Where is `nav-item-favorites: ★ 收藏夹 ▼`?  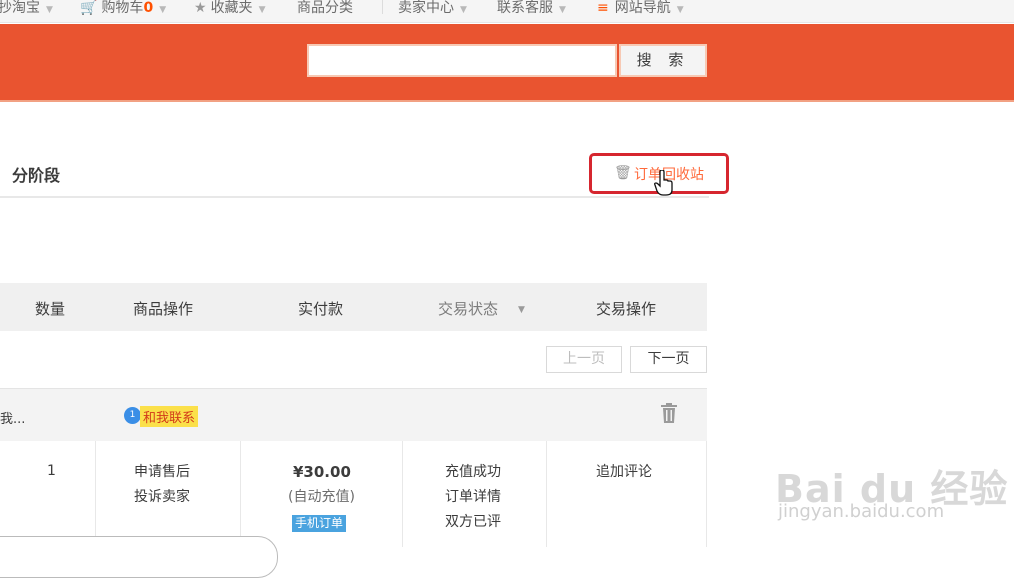 nav-item-favorites: ★ 收藏夹 ▼ is located at coordinates (229, 8).